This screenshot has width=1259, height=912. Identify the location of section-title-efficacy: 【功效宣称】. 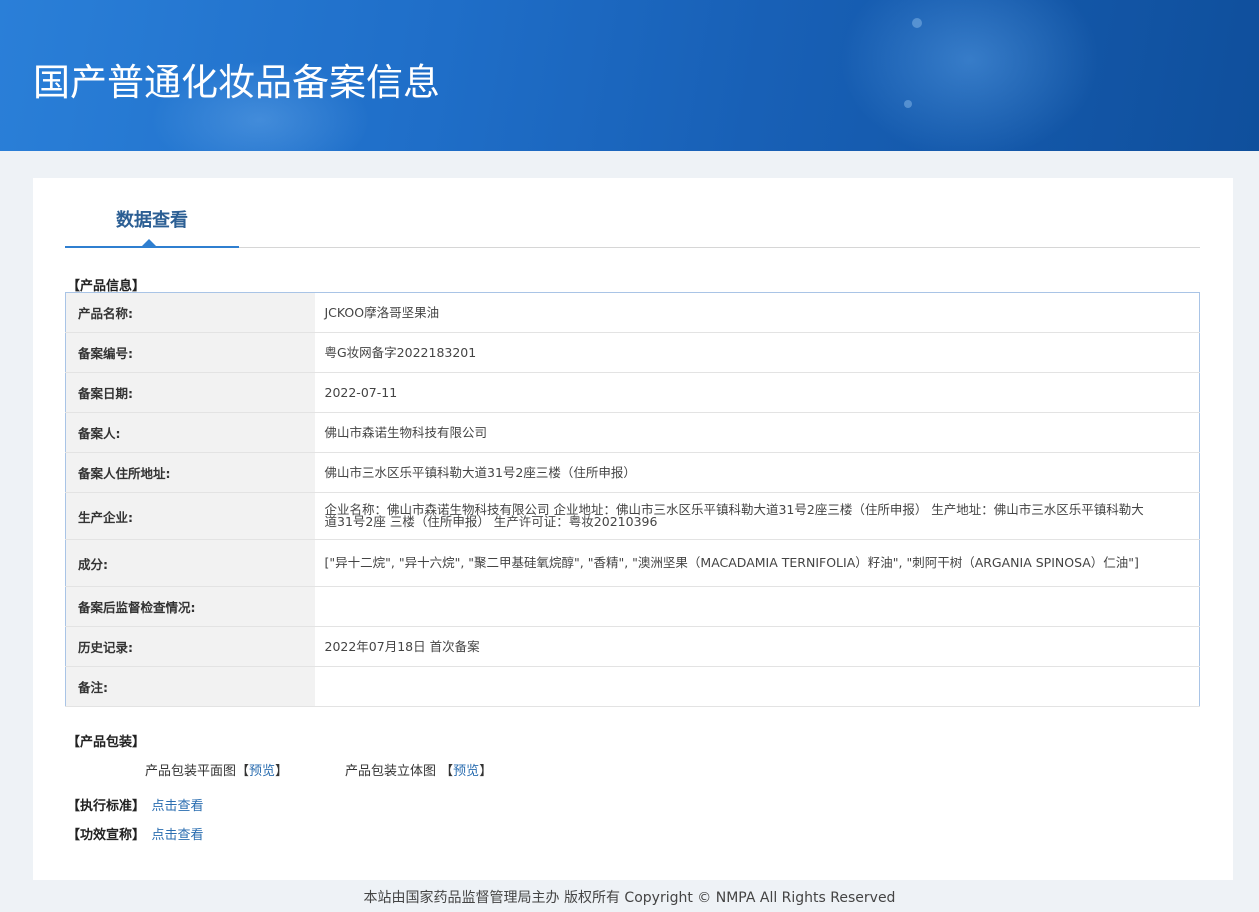
(106, 835).